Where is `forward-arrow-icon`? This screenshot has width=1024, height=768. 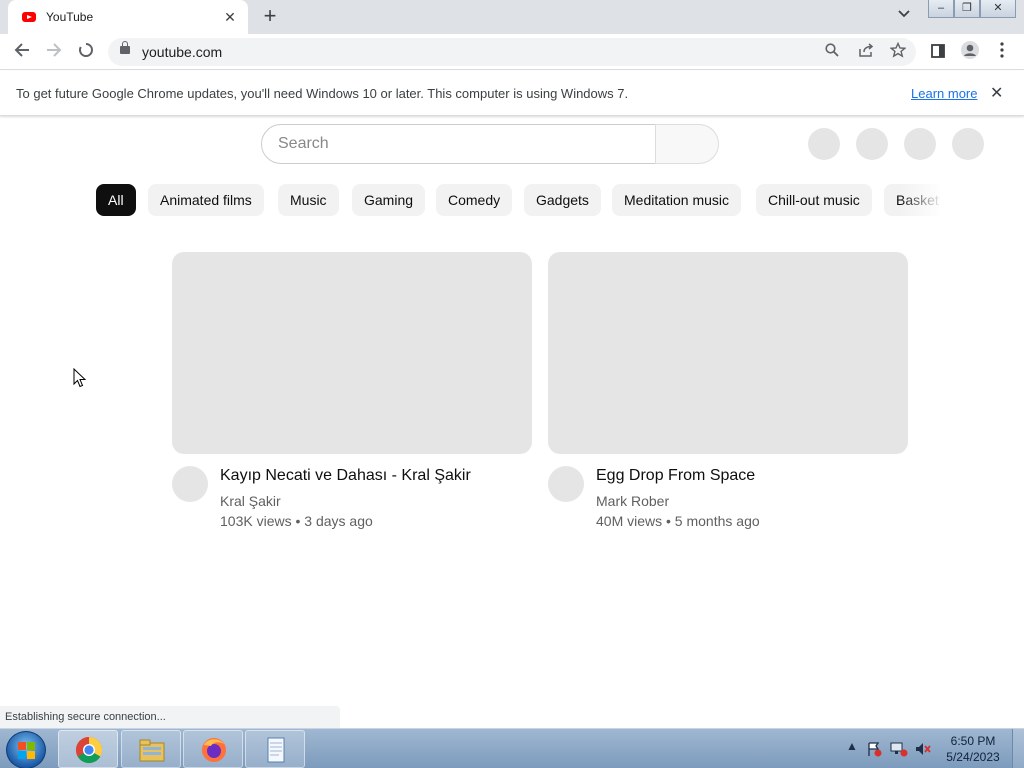 forward-arrow-icon is located at coordinates (54, 50).